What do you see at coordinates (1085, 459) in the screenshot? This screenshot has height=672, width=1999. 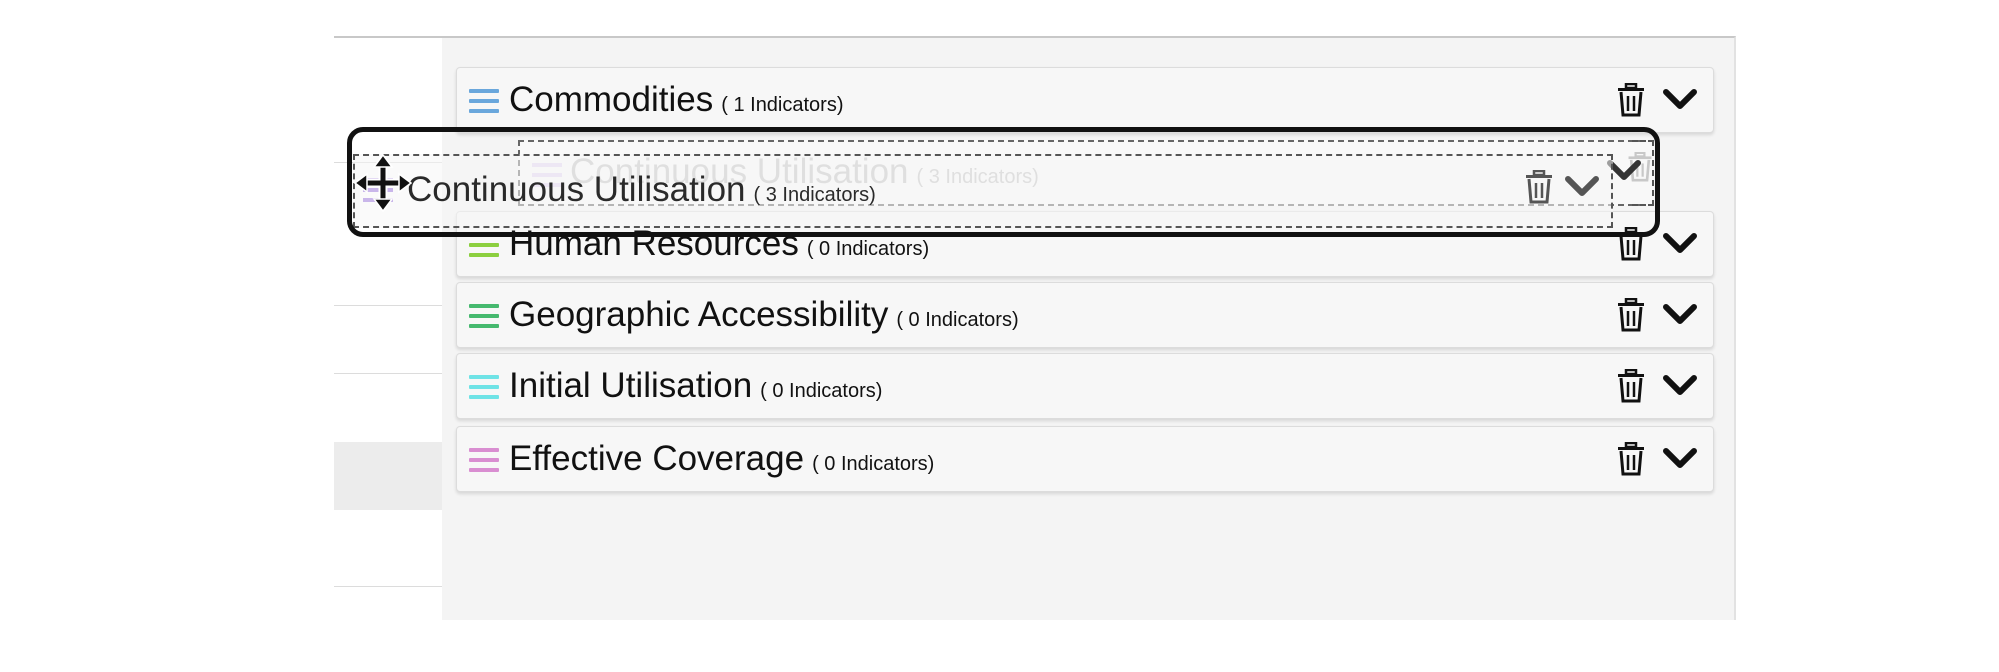 I see `category-row-effective-coverage: Effective Coverage ( 0 Indicators)` at bounding box center [1085, 459].